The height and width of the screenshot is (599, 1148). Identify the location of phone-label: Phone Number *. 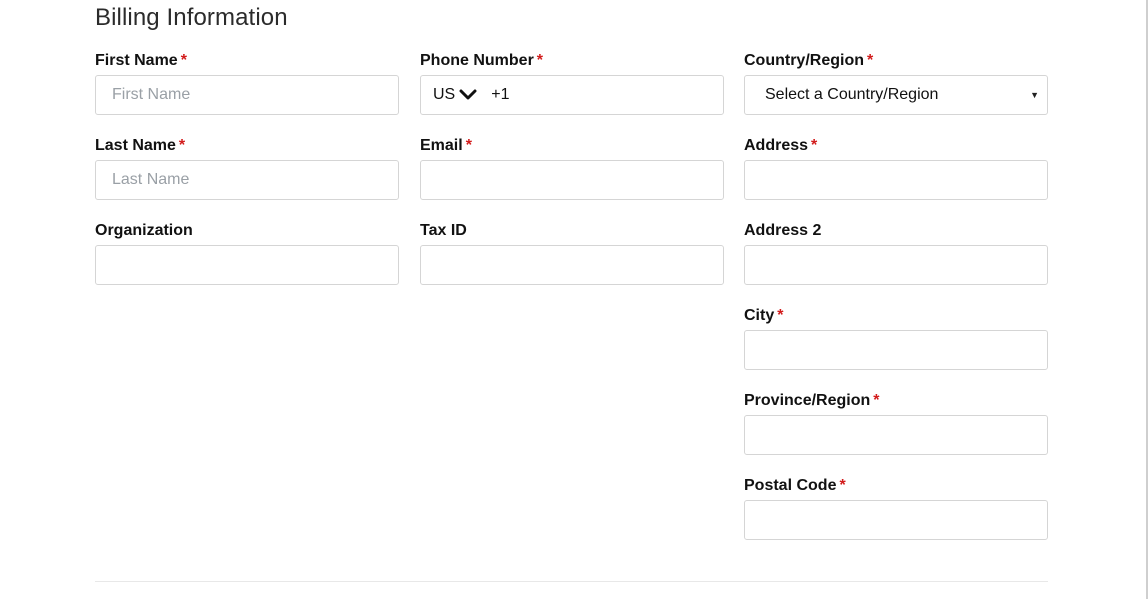
(572, 61).